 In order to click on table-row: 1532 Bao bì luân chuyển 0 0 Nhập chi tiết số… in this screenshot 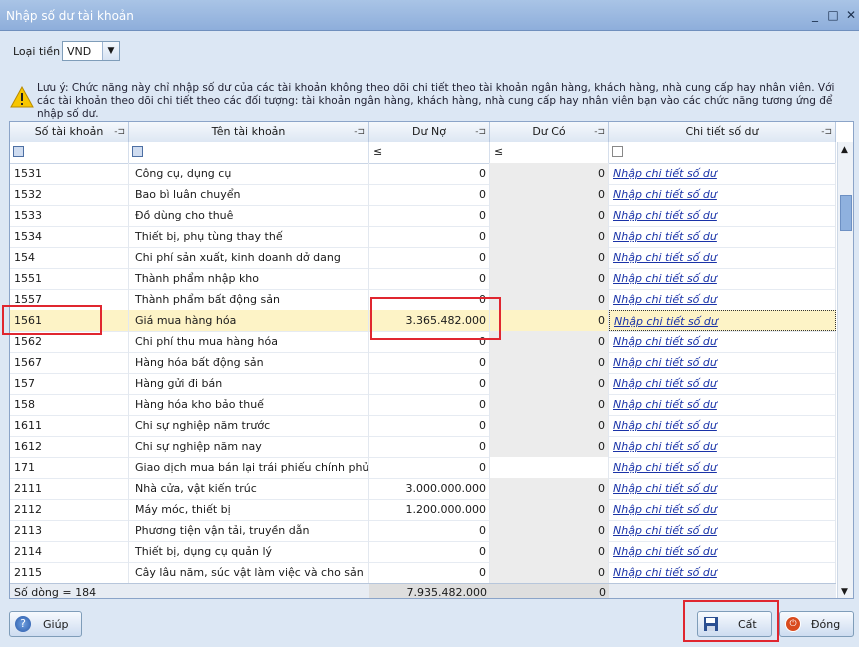, I will do `click(423, 195)`.